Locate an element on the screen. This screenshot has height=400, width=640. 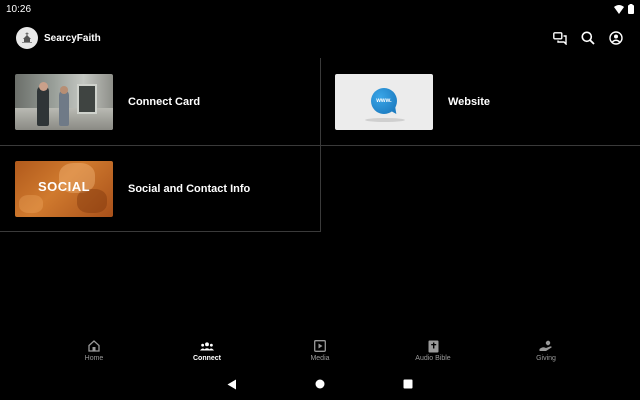
social-thumbnail: SOCIAL is located at coordinates (64, 188).